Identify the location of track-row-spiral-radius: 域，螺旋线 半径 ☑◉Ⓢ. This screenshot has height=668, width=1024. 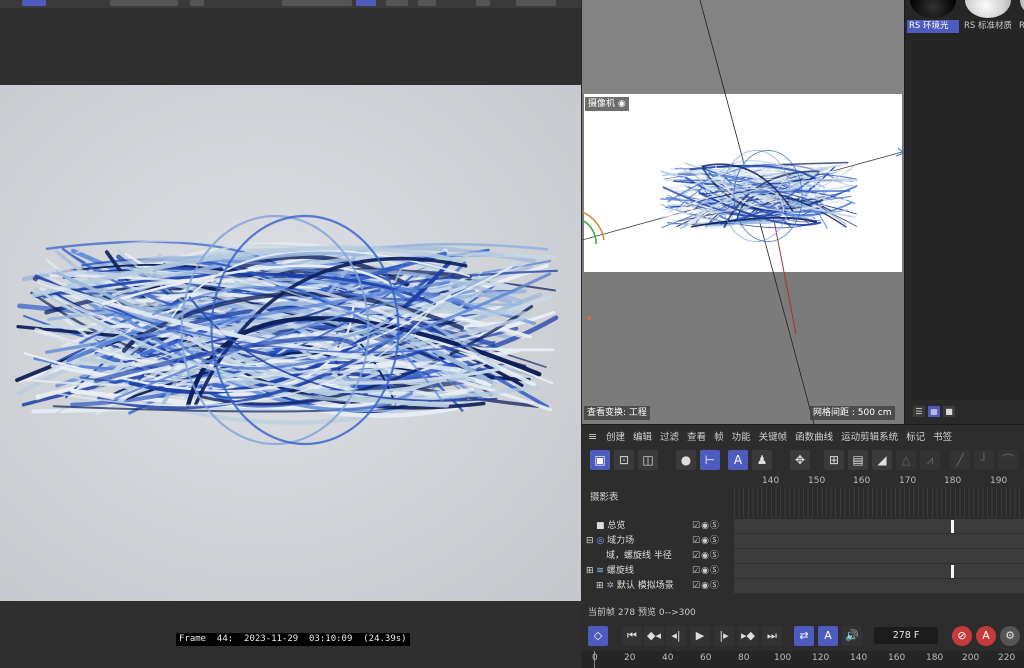
(803, 556).